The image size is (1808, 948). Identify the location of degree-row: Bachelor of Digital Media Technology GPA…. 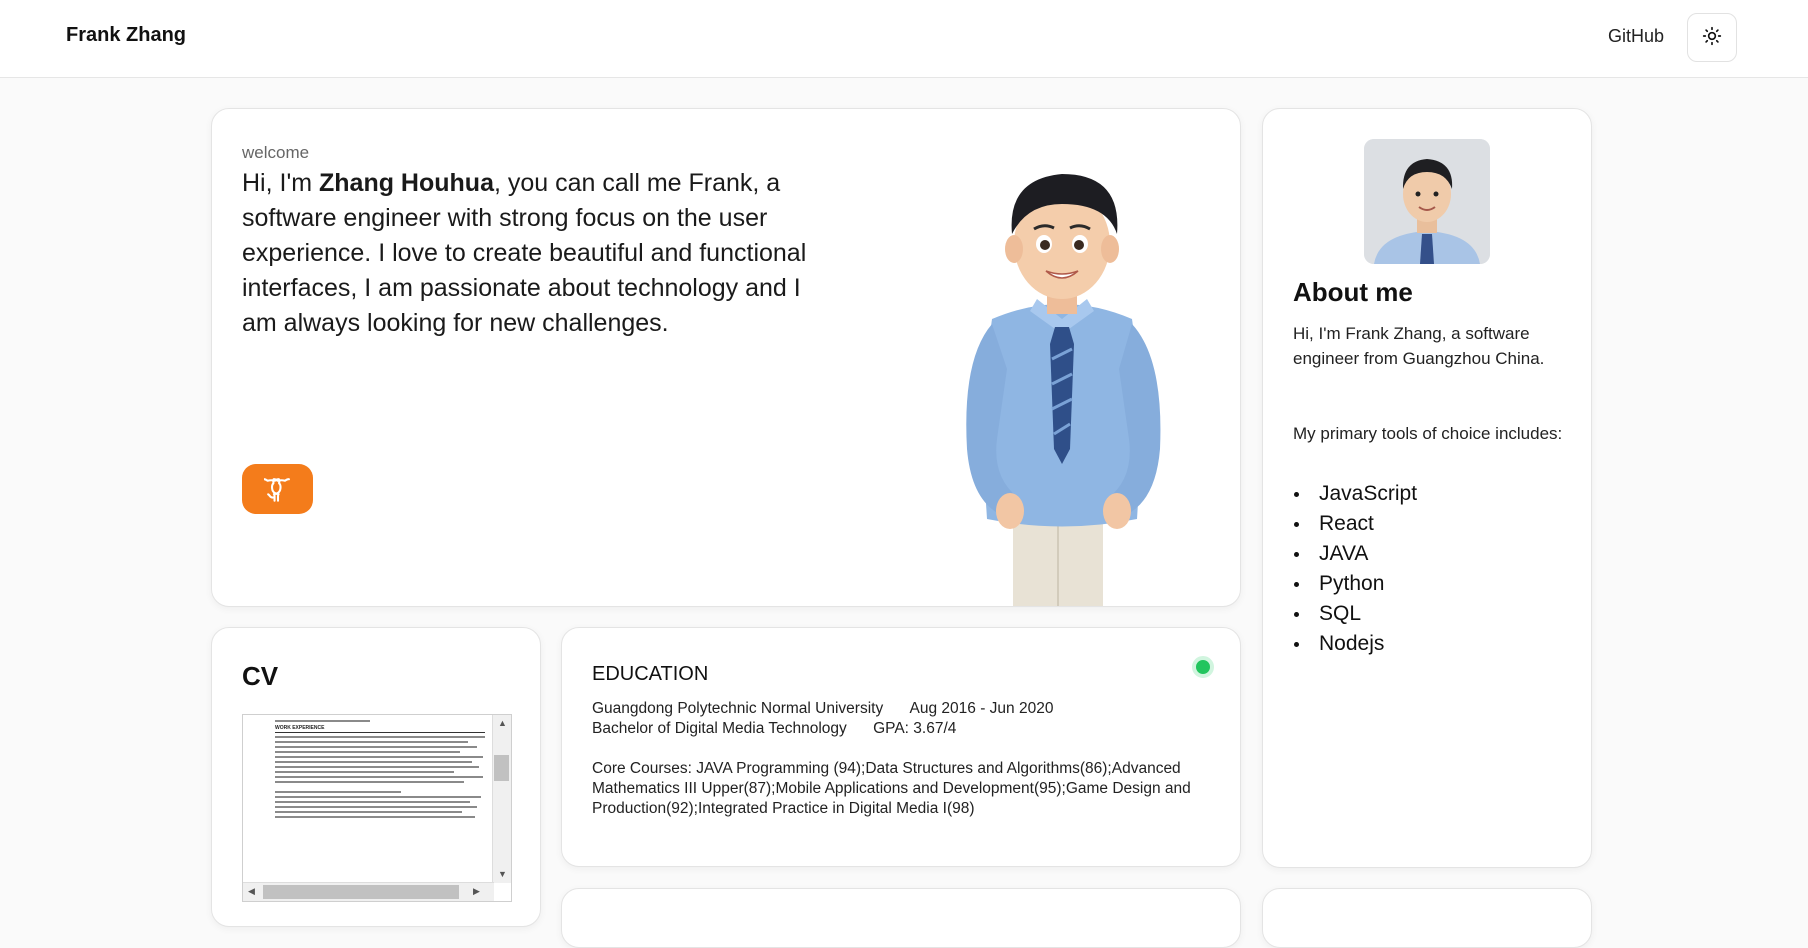
(774, 729).